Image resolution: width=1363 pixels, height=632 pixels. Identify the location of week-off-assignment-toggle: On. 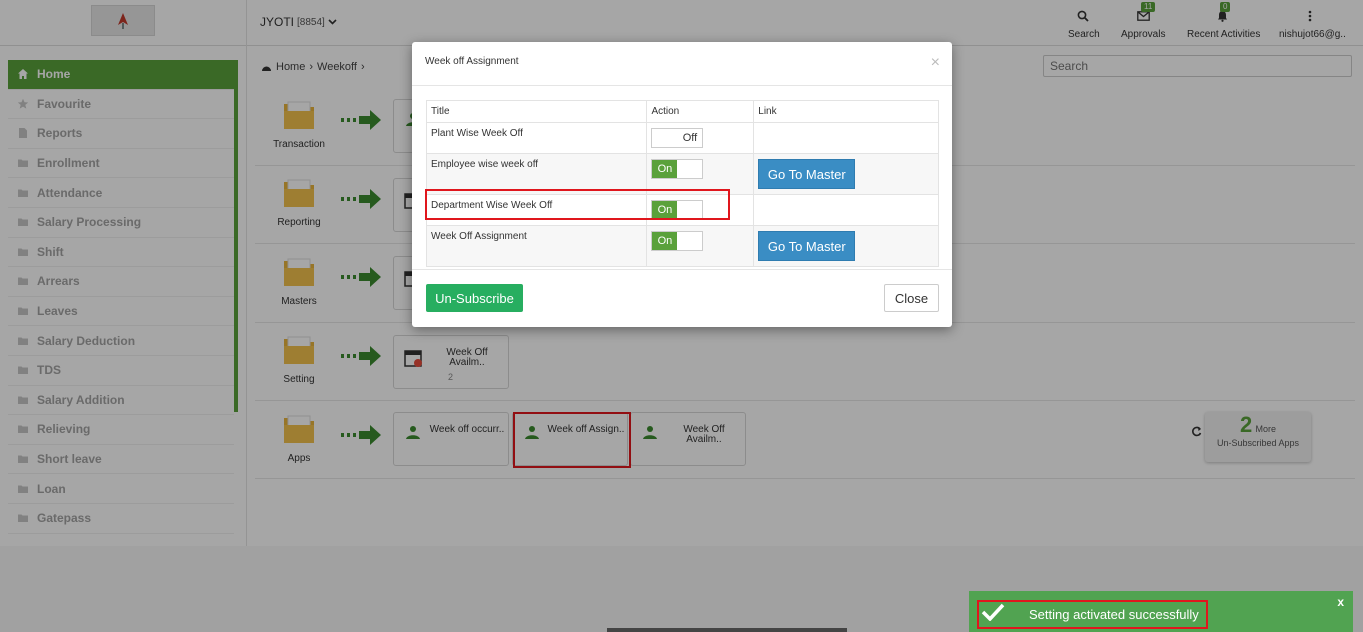
(677, 241).